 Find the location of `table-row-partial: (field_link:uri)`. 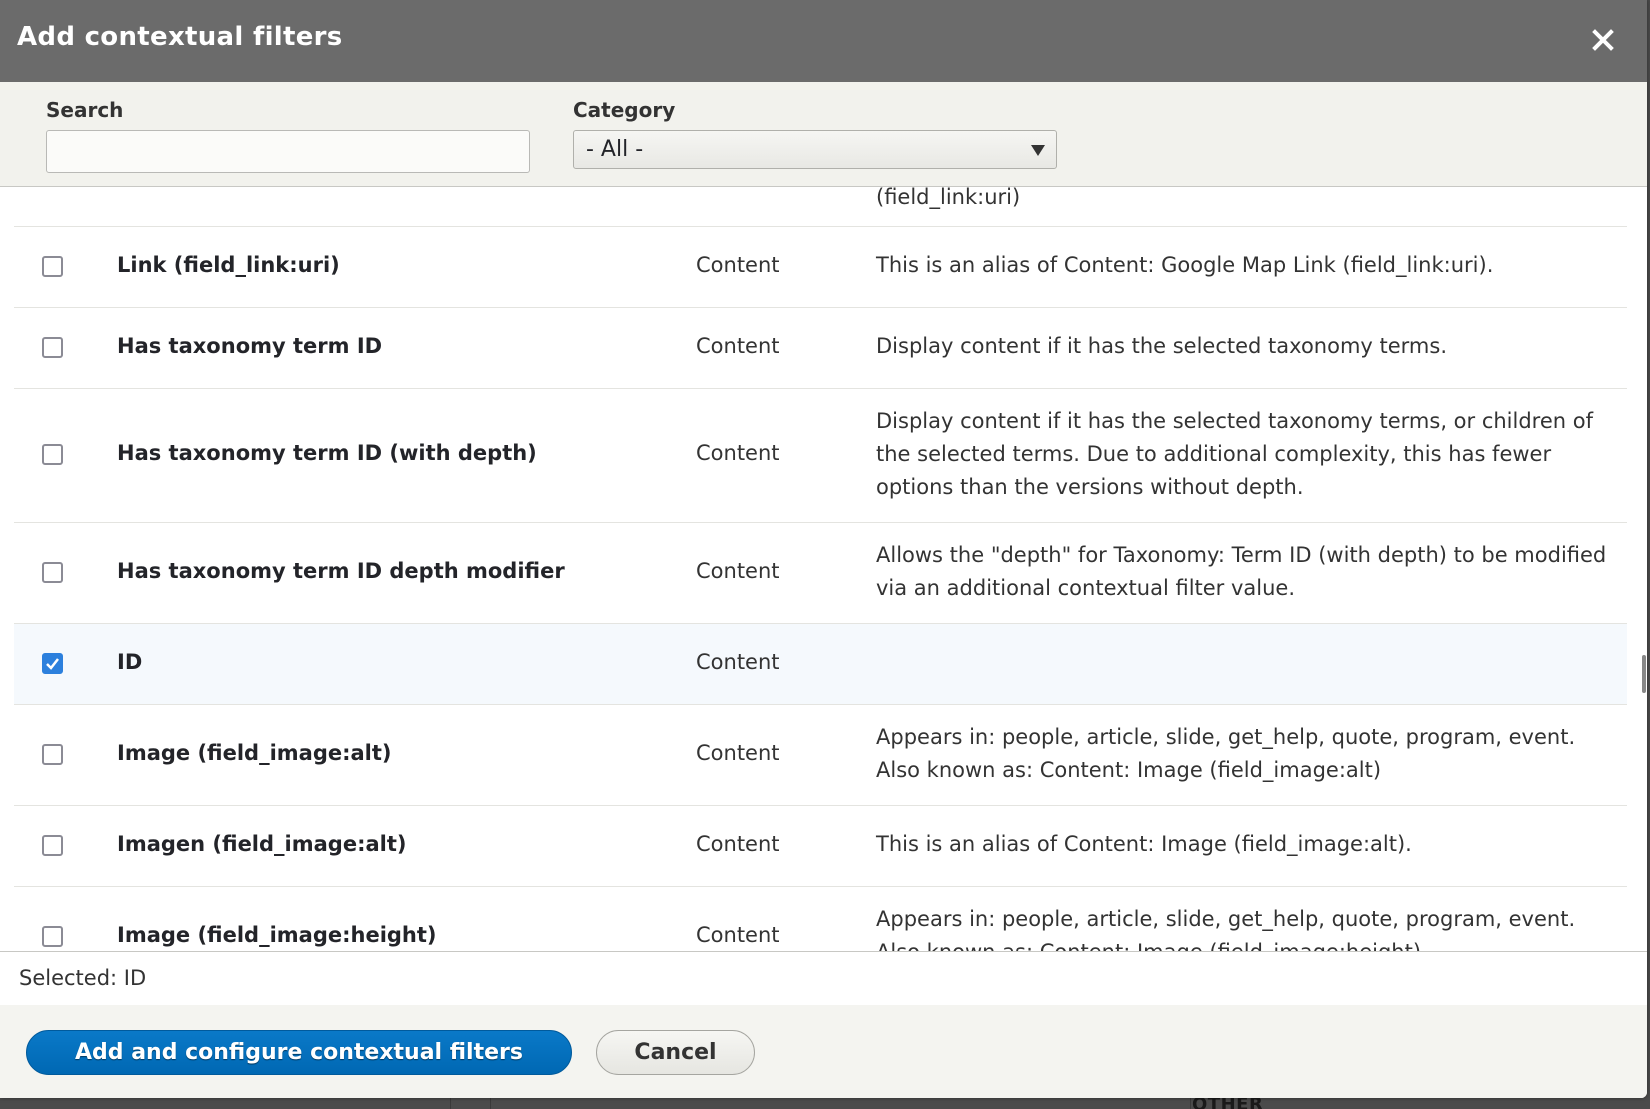

table-row-partial: (field_link:uri) is located at coordinates (820, 207).